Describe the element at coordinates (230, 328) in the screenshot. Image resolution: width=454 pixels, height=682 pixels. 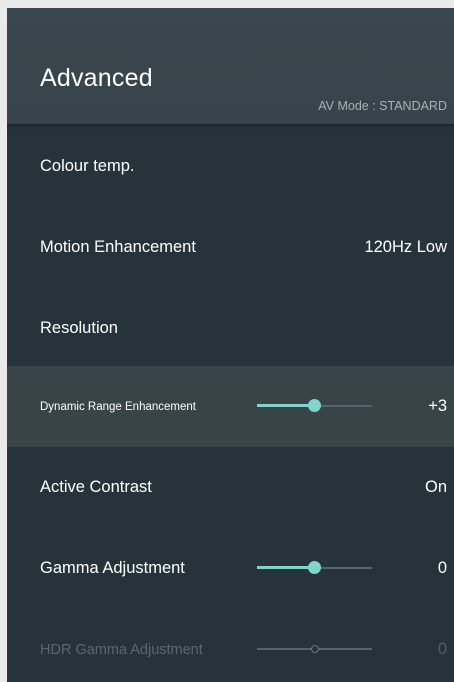
I see `menu-item-resolution: Resolution` at that location.